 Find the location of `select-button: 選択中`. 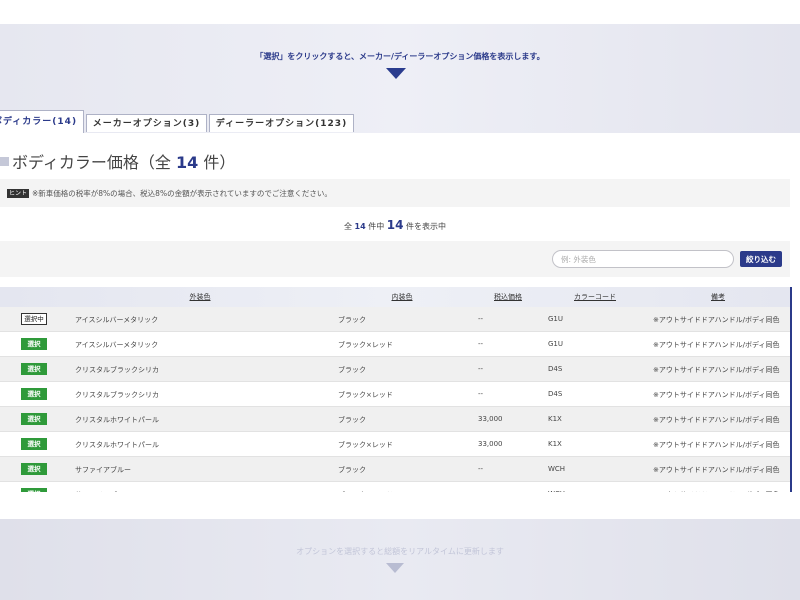

select-button: 選択中 is located at coordinates (34, 319).